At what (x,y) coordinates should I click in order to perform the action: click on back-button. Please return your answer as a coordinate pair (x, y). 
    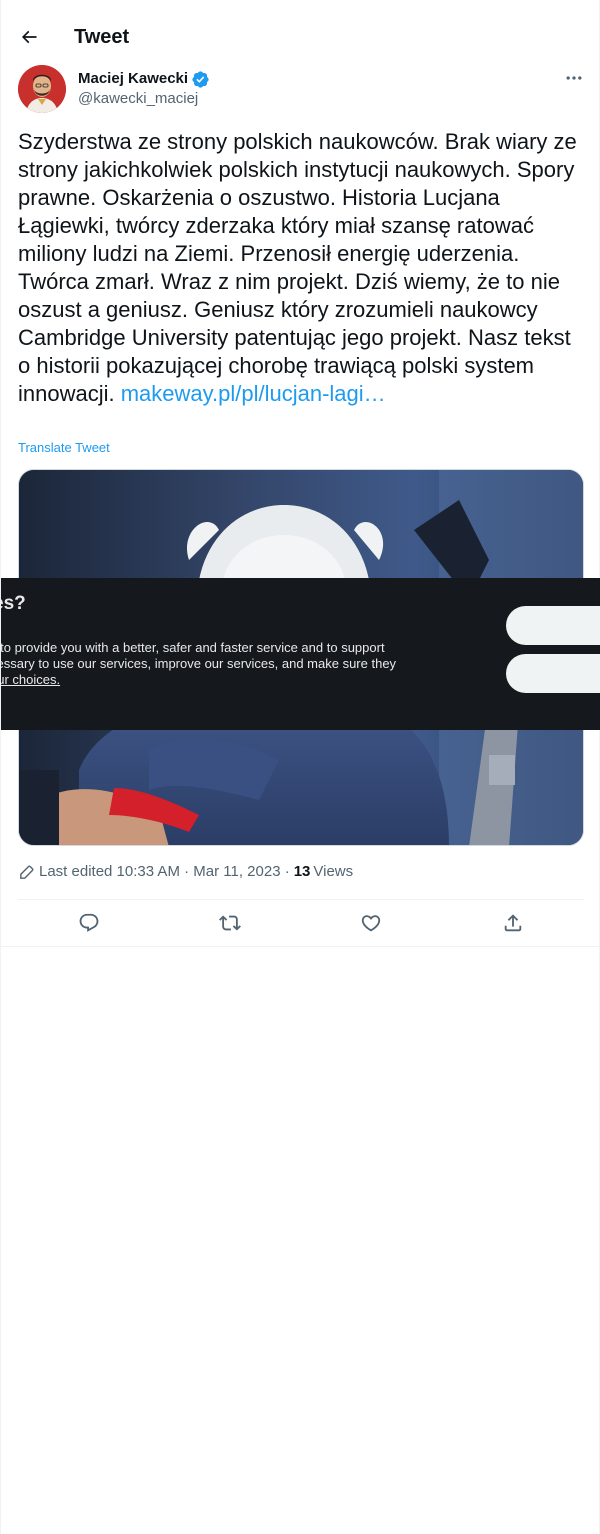
    Looking at the image, I should click on (29, 37).